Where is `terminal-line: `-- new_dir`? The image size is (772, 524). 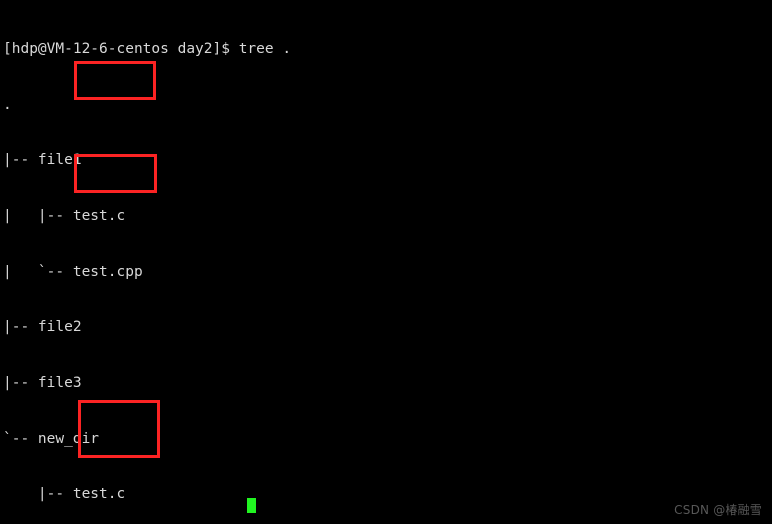 terminal-line: `-- new_dir is located at coordinates (51, 438).